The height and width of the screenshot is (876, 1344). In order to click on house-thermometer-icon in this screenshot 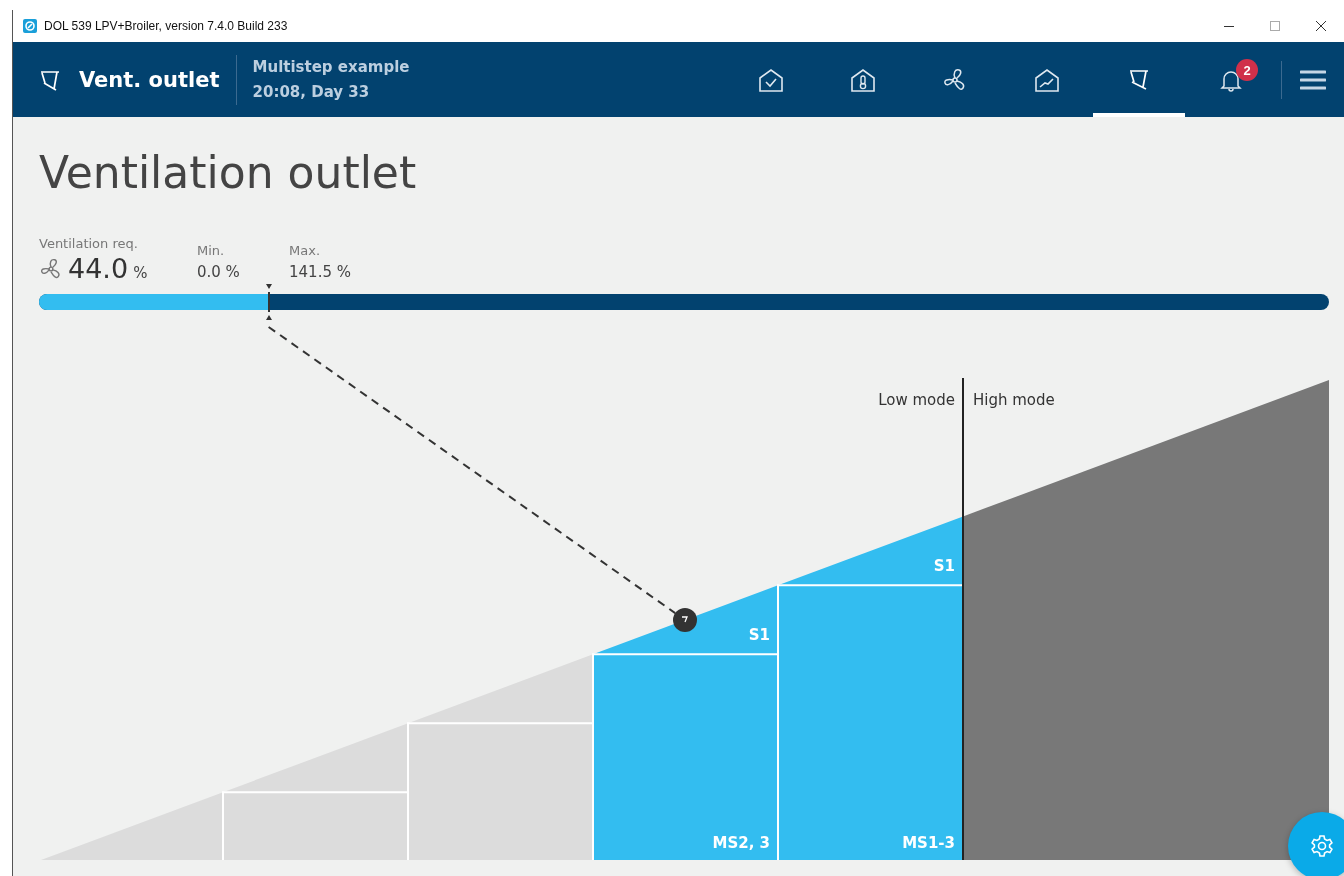, I will do `click(863, 79)`.